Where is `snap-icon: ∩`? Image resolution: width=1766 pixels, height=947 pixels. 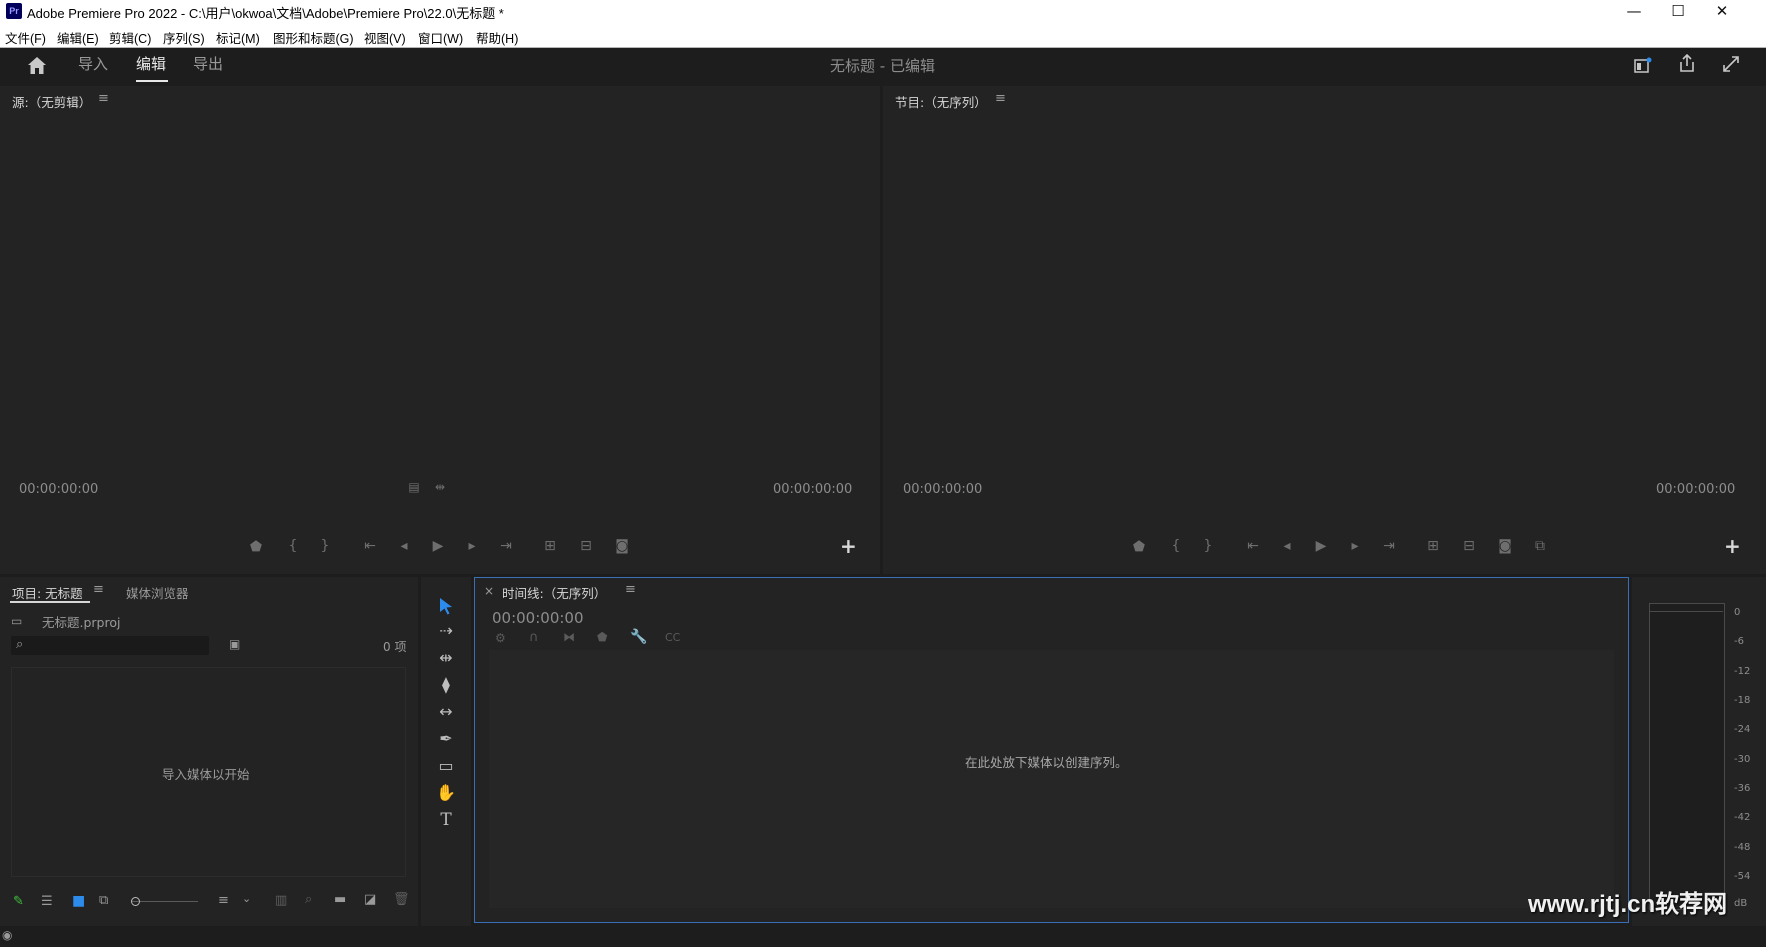
snap-icon: ∩ is located at coordinates (534, 637).